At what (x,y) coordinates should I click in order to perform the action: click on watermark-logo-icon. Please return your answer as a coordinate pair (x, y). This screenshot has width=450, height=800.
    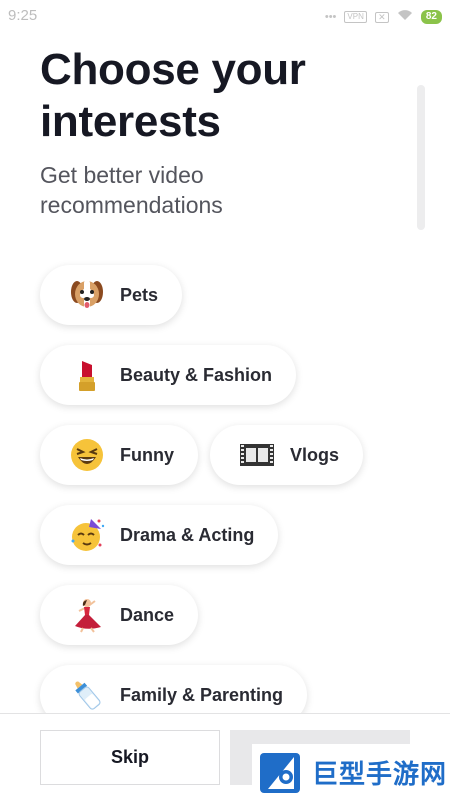
    Looking at the image, I should click on (281, 772).